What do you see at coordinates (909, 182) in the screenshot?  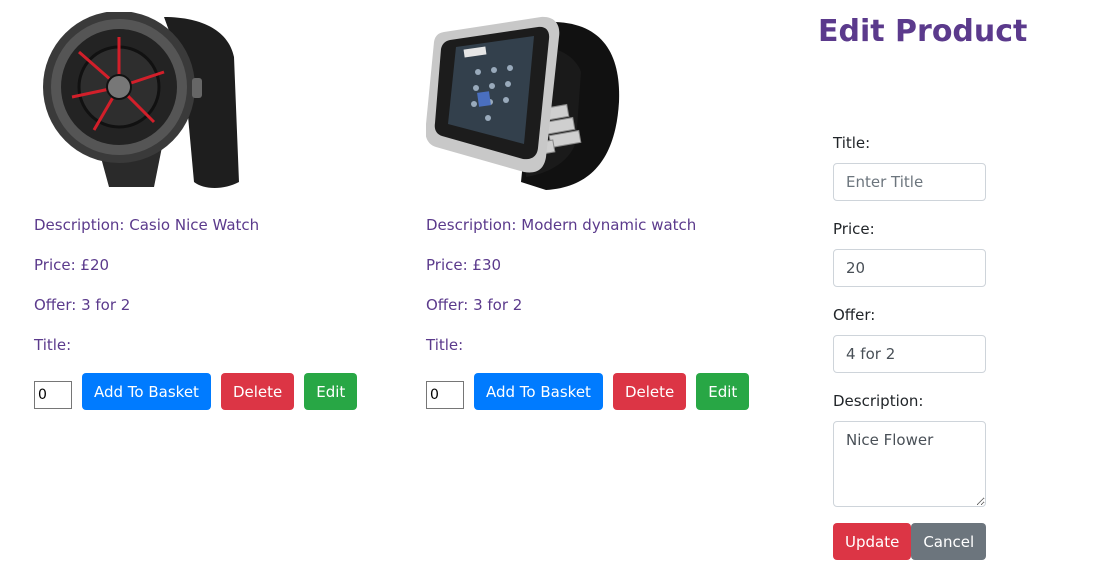 I see `title-input` at bounding box center [909, 182].